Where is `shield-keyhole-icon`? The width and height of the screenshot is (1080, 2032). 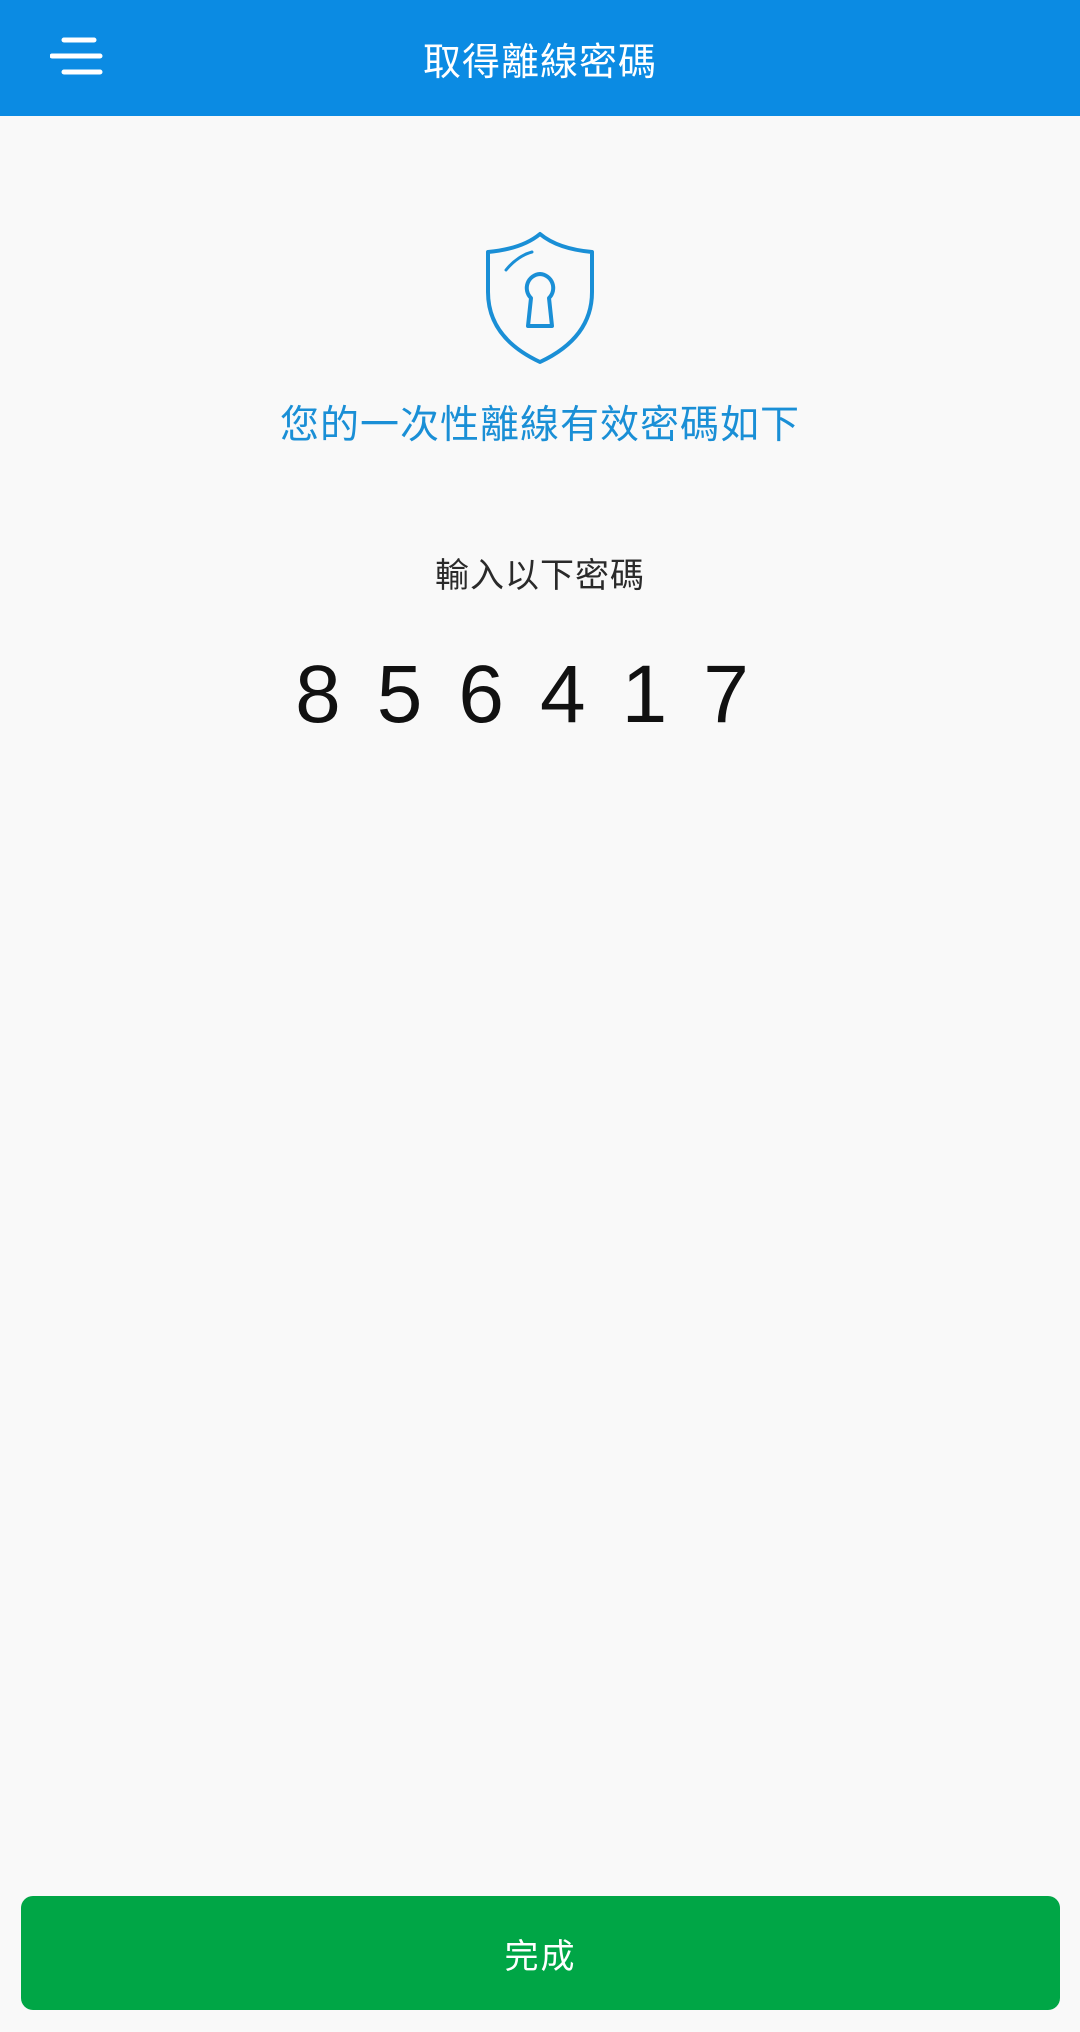 shield-keyhole-icon is located at coordinates (540, 298).